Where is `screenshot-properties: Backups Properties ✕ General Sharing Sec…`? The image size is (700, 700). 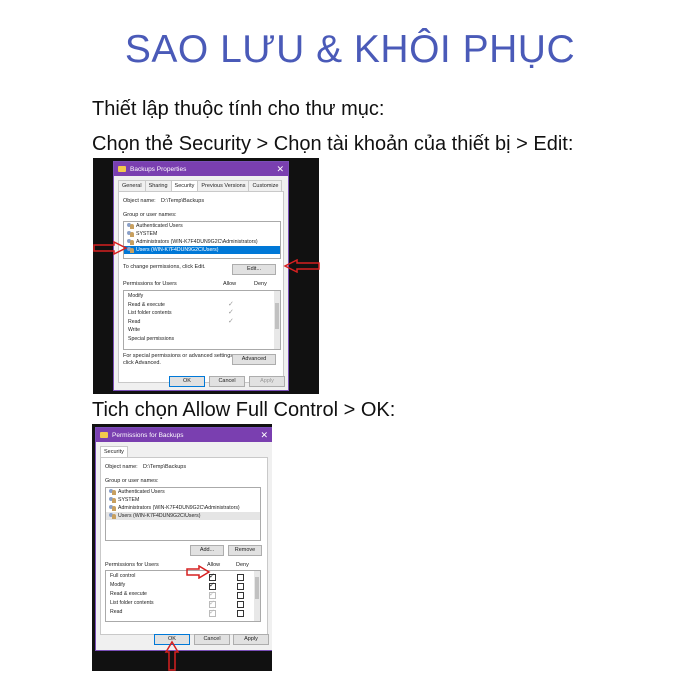
screenshot-properties: Backups Properties ✕ General Sharing Sec… is located at coordinates (206, 276).